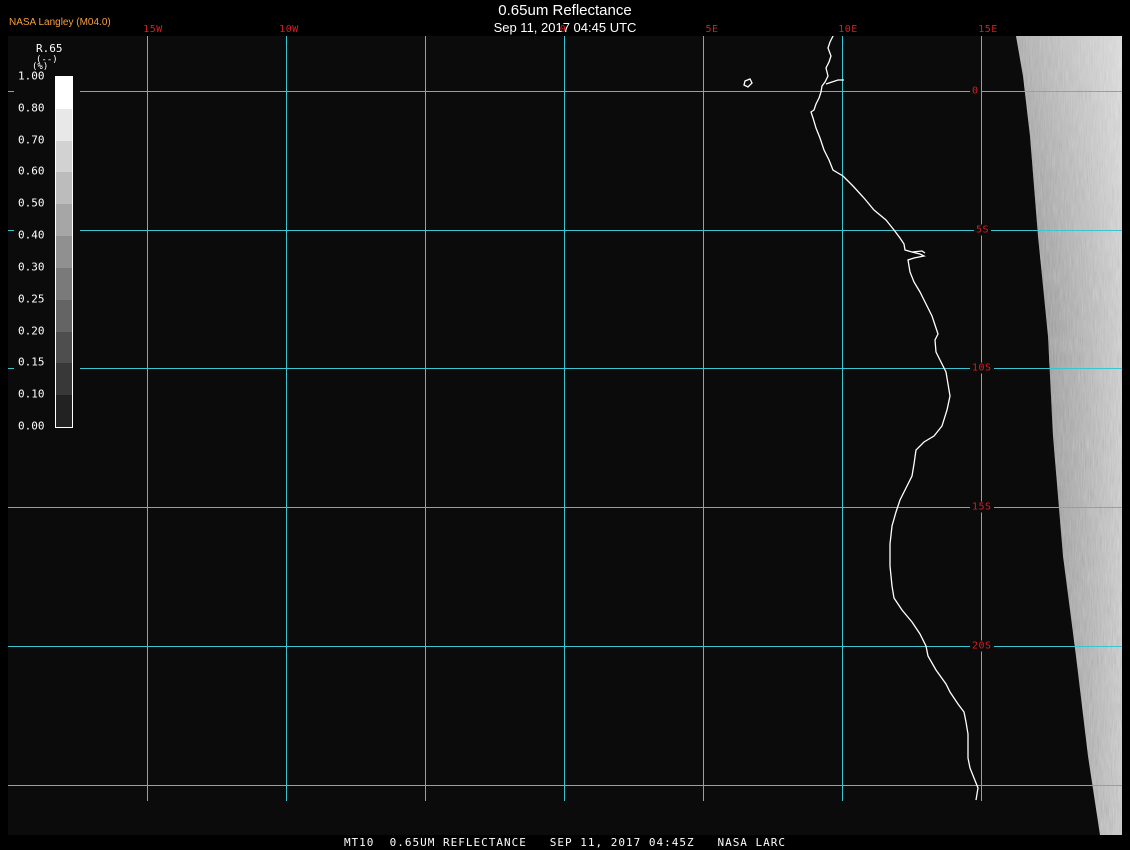 This screenshot has width=1130, height=850. Describe the element at coordinates (31, 267) in the screenshot. I see `legend-tick-label: 0.30` at that location.